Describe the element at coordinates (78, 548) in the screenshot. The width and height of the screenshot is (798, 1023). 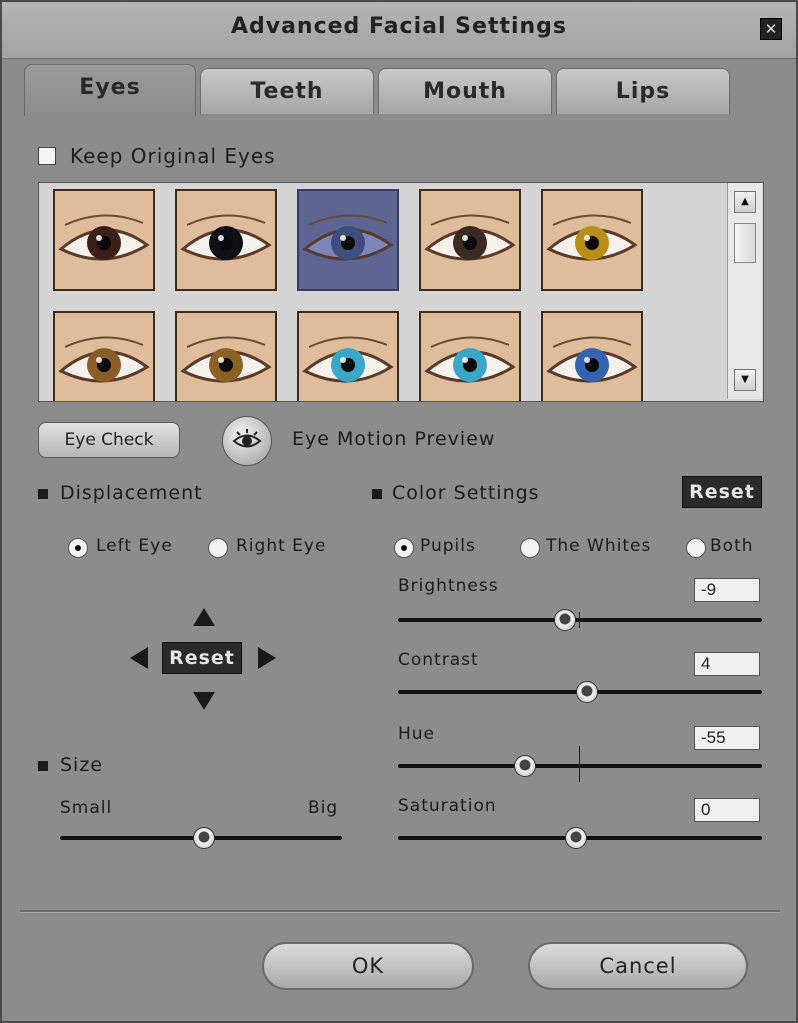
I see `left-eye-radio` at that location.